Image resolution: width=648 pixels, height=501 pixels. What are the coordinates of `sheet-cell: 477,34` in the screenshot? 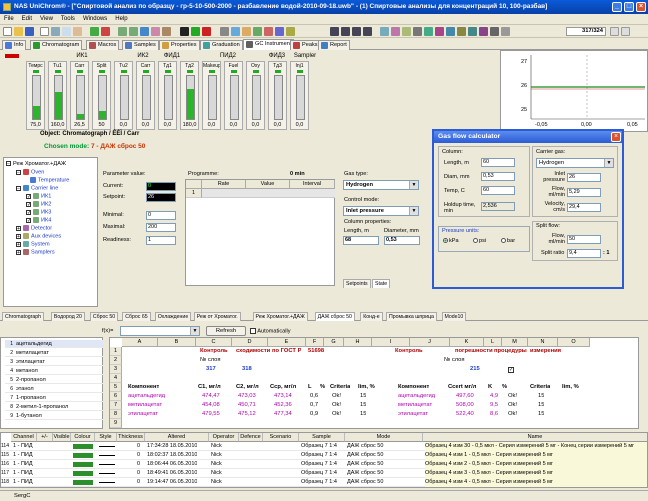 It's located at (283, 414).